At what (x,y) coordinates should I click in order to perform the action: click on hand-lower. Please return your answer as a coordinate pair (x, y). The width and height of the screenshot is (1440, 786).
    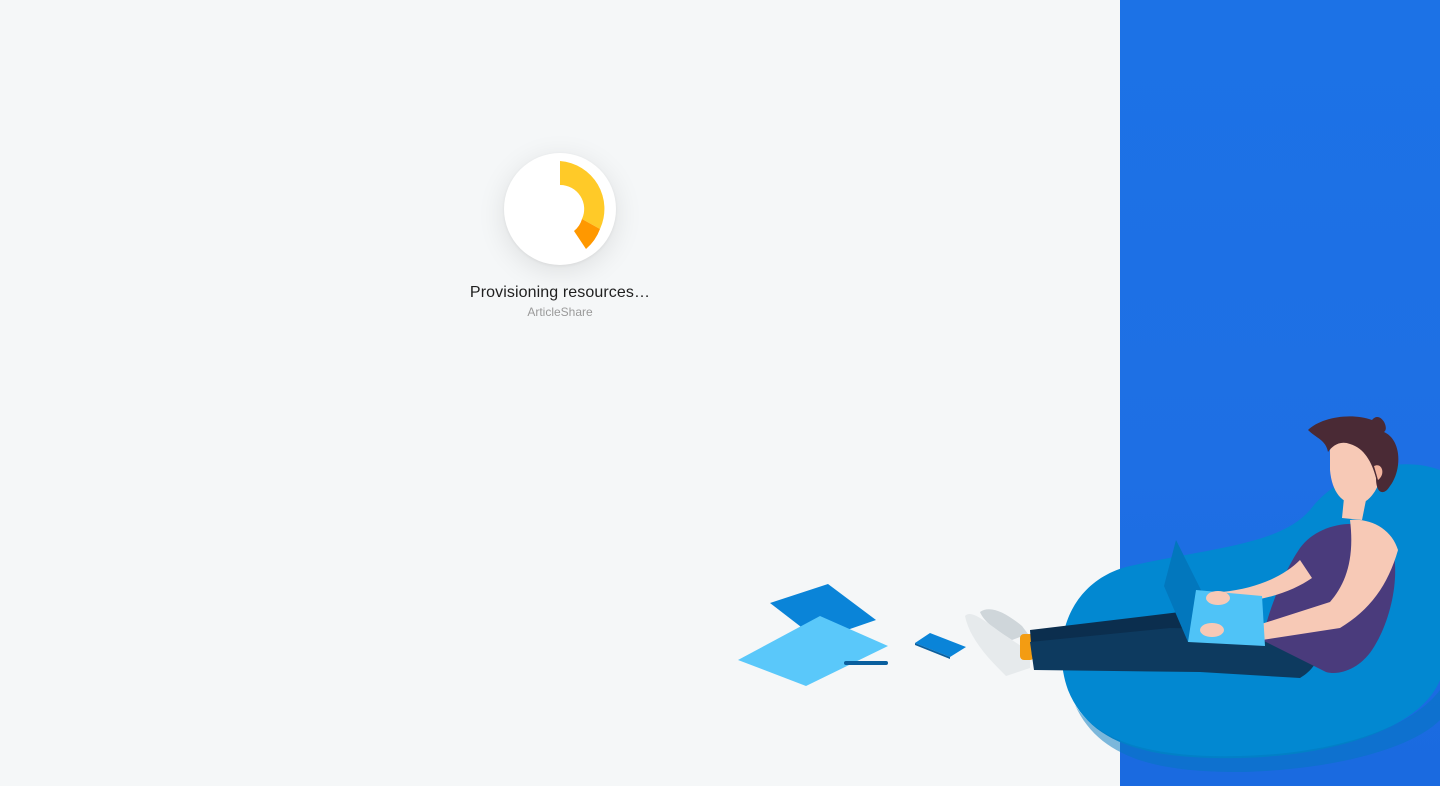
    Looking at the image, I should click on (1212, 630).